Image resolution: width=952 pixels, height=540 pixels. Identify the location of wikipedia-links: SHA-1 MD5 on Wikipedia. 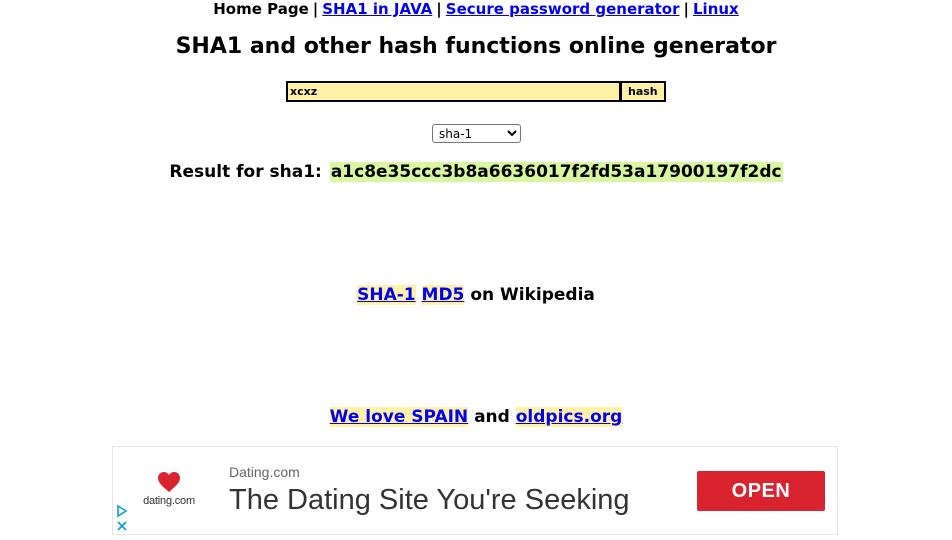
(476, 295).